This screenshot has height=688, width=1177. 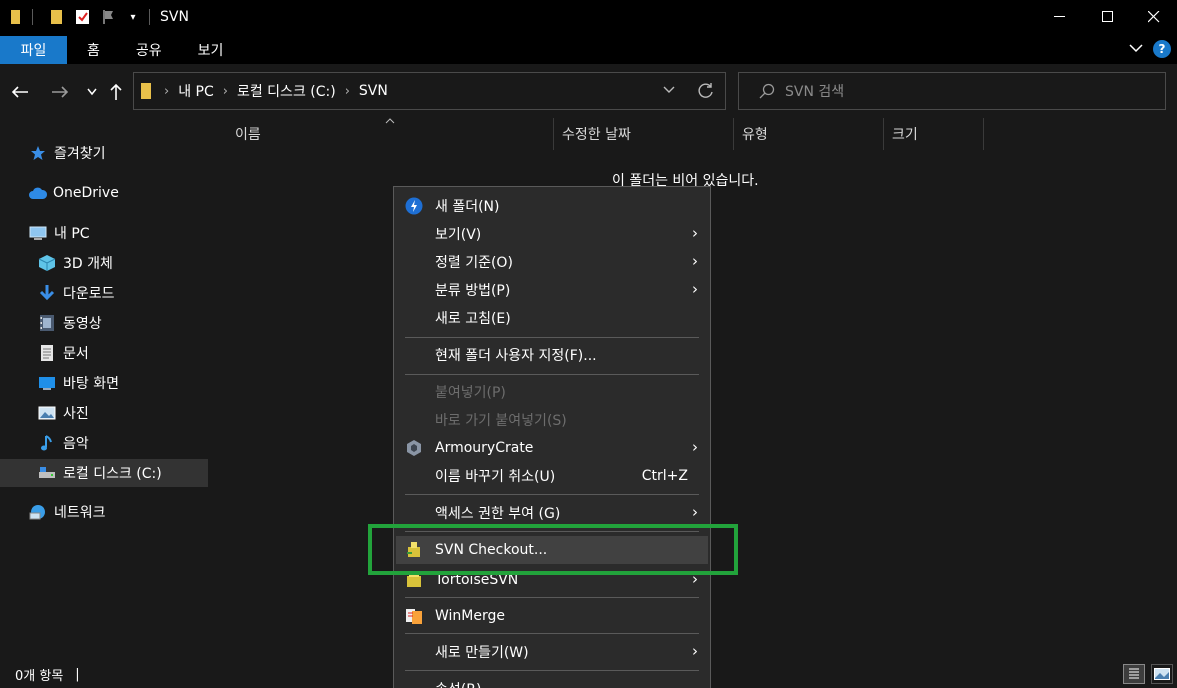 What do you see at coordinates (706, 91) in the screenshot?
I see `refresh-icon` at bounding box center [706, 91].